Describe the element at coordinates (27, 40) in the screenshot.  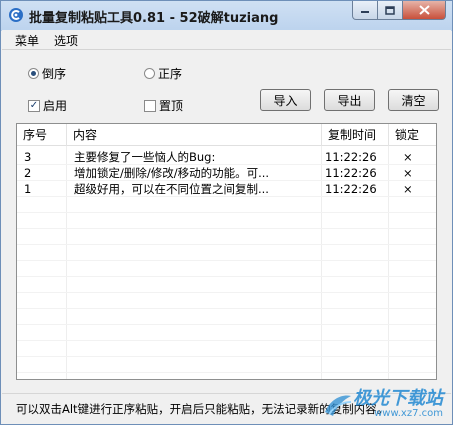
I see `menu-item-menu: 菜单` at that location.